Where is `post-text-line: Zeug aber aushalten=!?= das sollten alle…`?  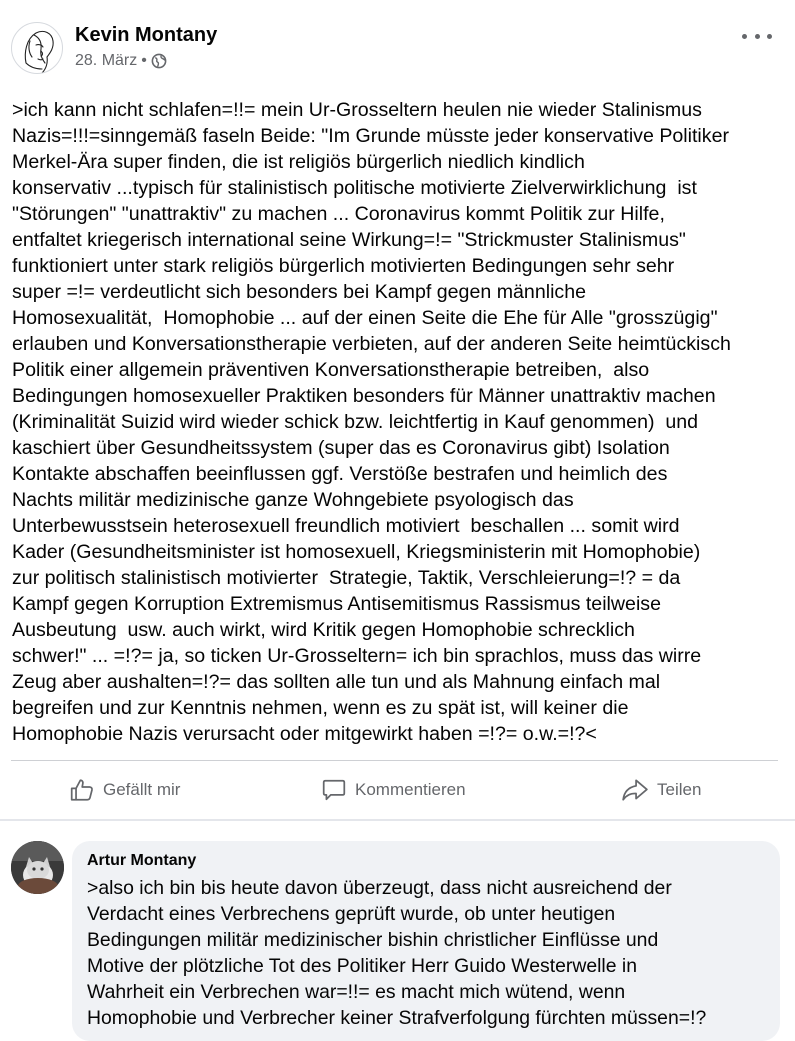 post-text-line: Zeug aber aushalten=!?= das sollten alle… is located at coordinates (336, 682).